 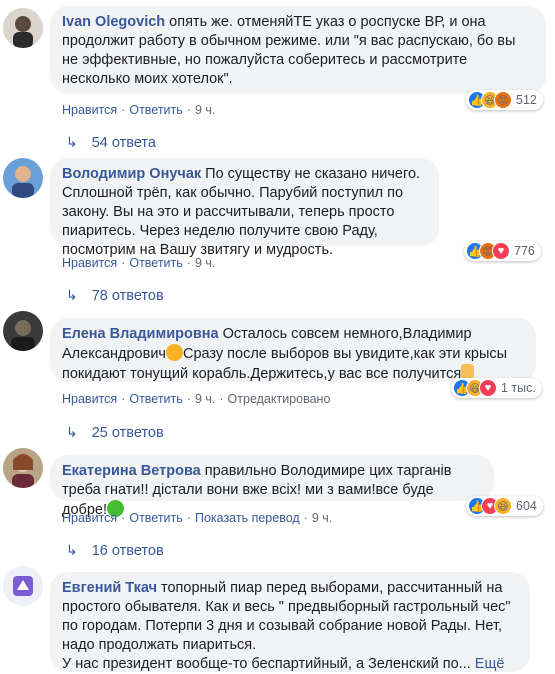 What do you see at coordinates (127, 295) in the screenshot?
I see `replies-count: 78 ответов` at bounding box center [127, 295].